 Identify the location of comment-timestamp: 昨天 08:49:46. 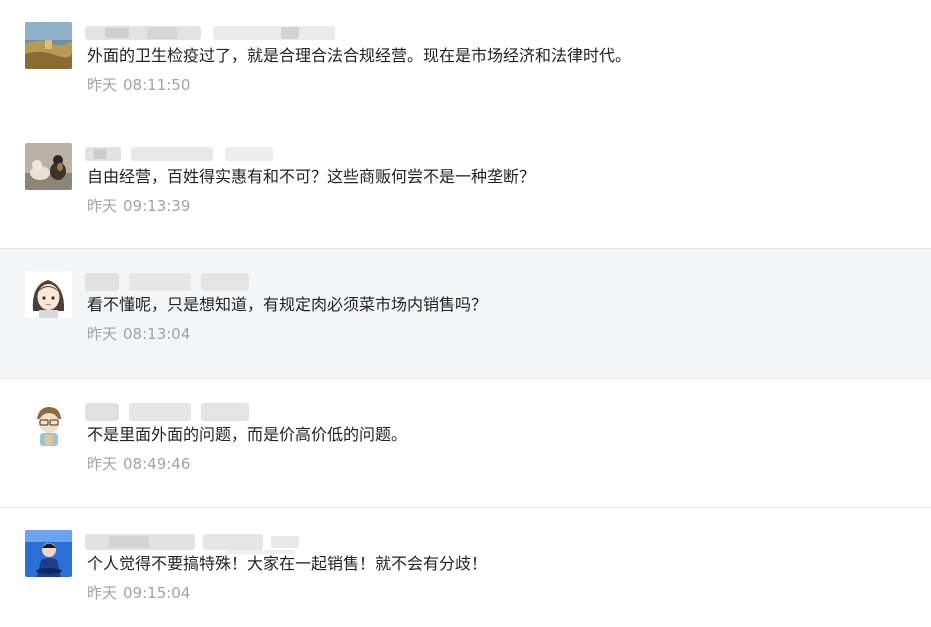
(138, 464).